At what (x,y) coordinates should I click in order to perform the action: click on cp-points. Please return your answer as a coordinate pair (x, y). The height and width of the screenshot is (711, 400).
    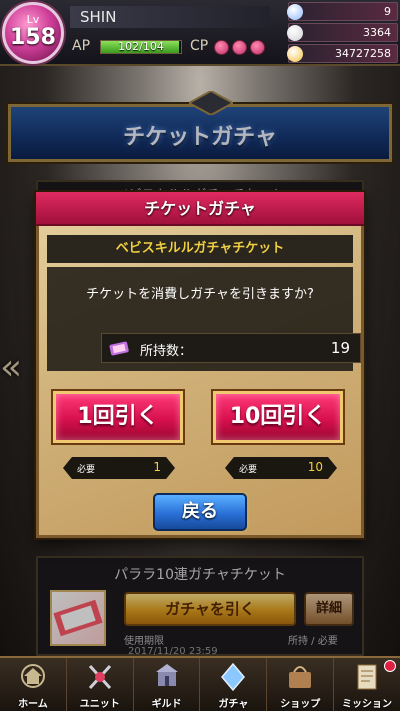
    Looking at the image, I should click on (239, 47).